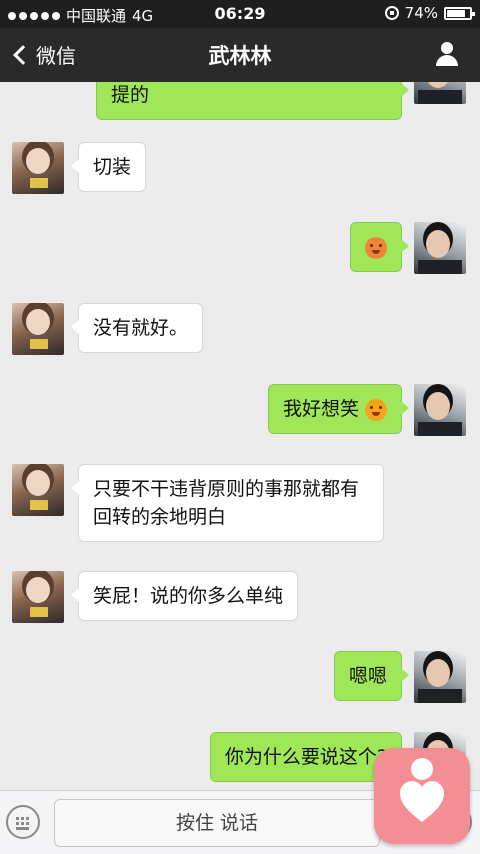 The image size is (480, 854). I want to click on hold-to-talk-button: 按住 说话, so click(217, 823).